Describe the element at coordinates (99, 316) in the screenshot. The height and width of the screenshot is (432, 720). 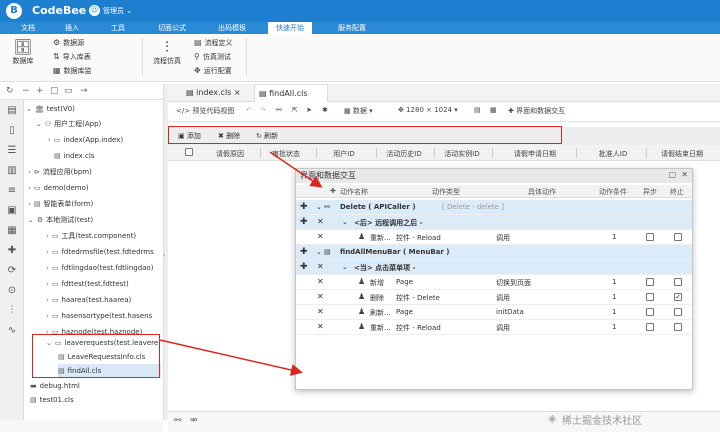
I see `tree-node: › ▭ hasensortype(test.hasens` at that location.